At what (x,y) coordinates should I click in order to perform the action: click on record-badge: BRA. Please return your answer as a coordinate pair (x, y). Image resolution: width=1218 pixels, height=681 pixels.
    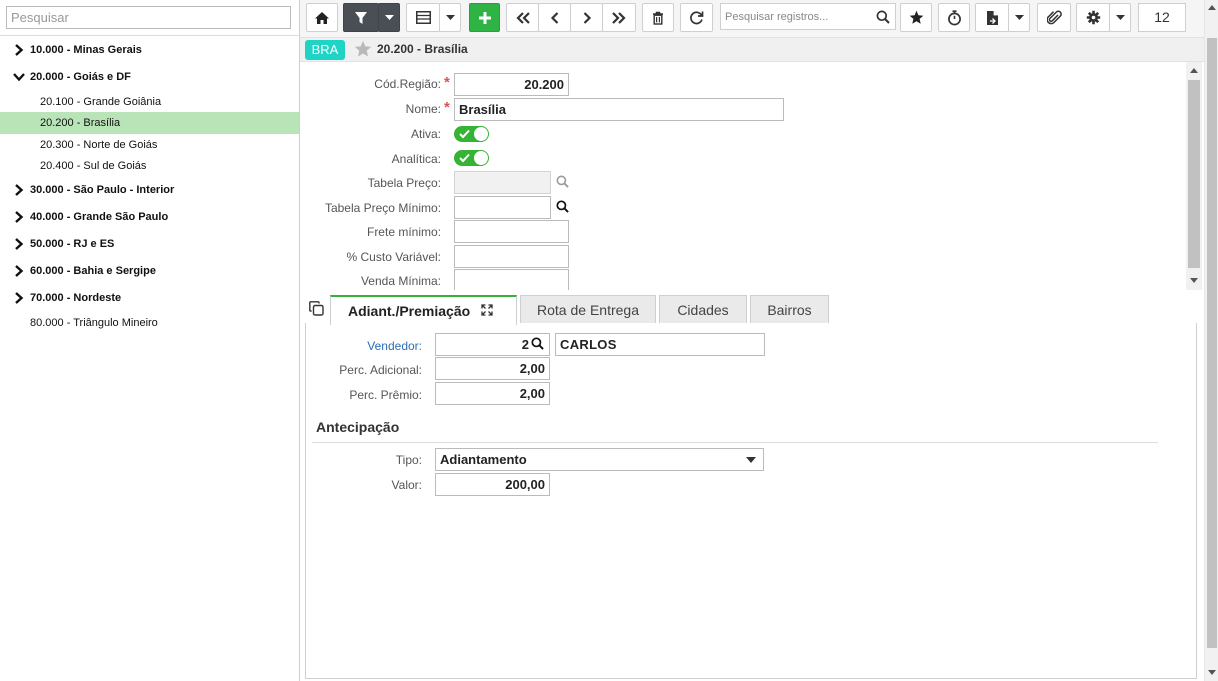
    Looking at the image, I should click on (325, 50).